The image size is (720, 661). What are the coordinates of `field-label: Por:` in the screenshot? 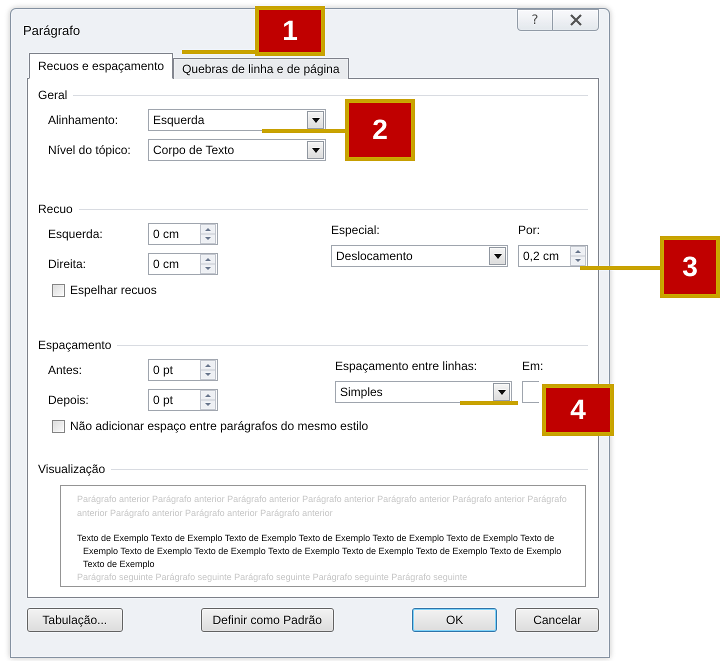 It's located at (529, 231).